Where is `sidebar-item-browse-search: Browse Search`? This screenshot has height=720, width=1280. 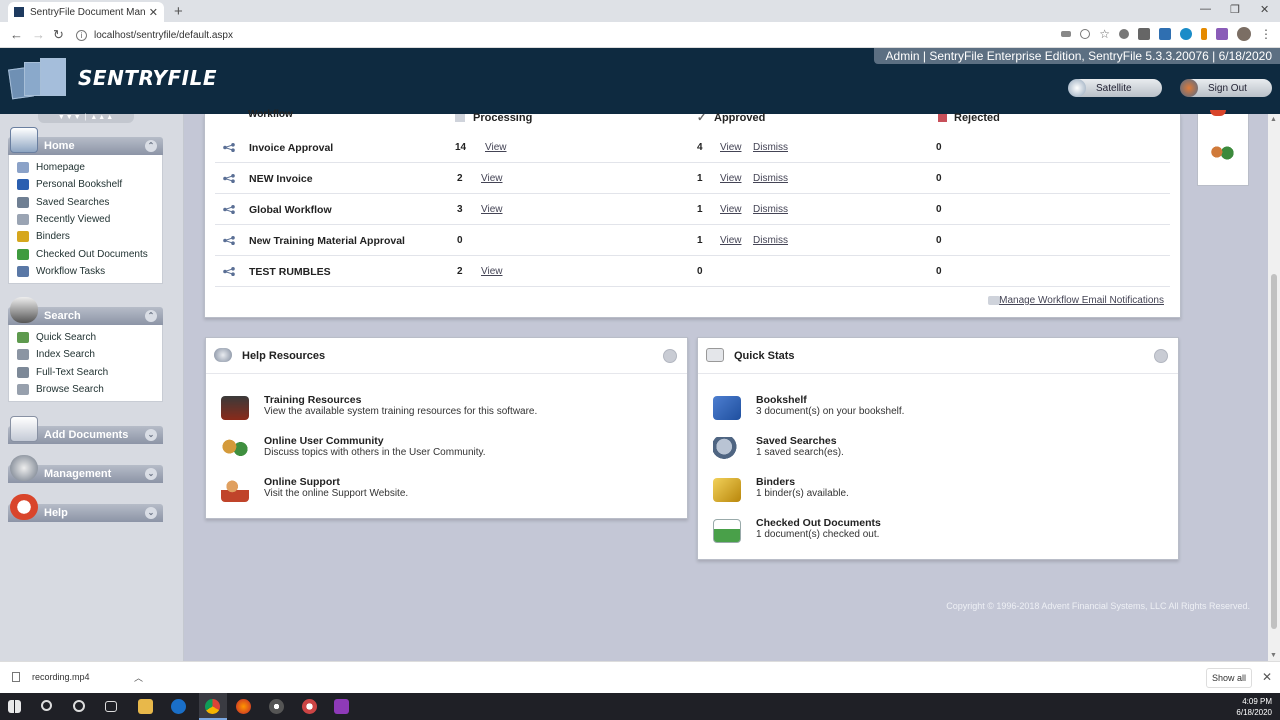
sidebar-item-browse-search: Browse Search is located at coordinates (85, 389).